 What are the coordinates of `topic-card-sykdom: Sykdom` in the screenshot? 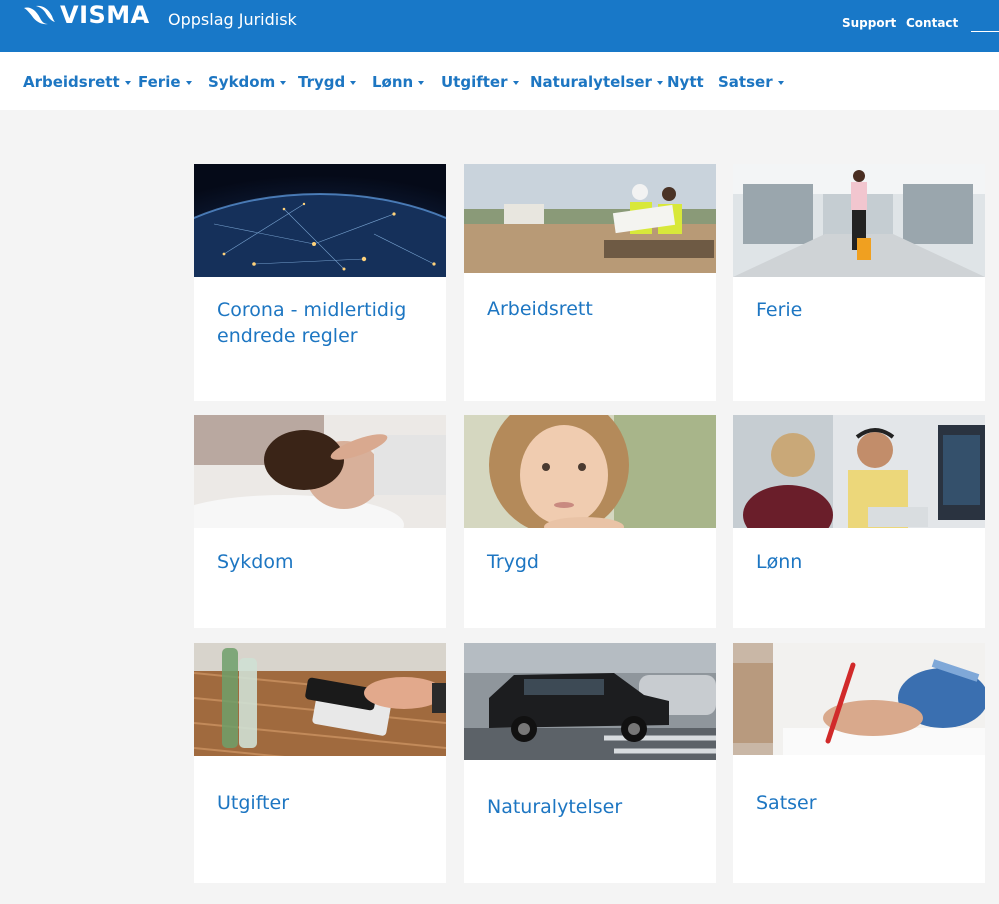 It's located at (320, 521).